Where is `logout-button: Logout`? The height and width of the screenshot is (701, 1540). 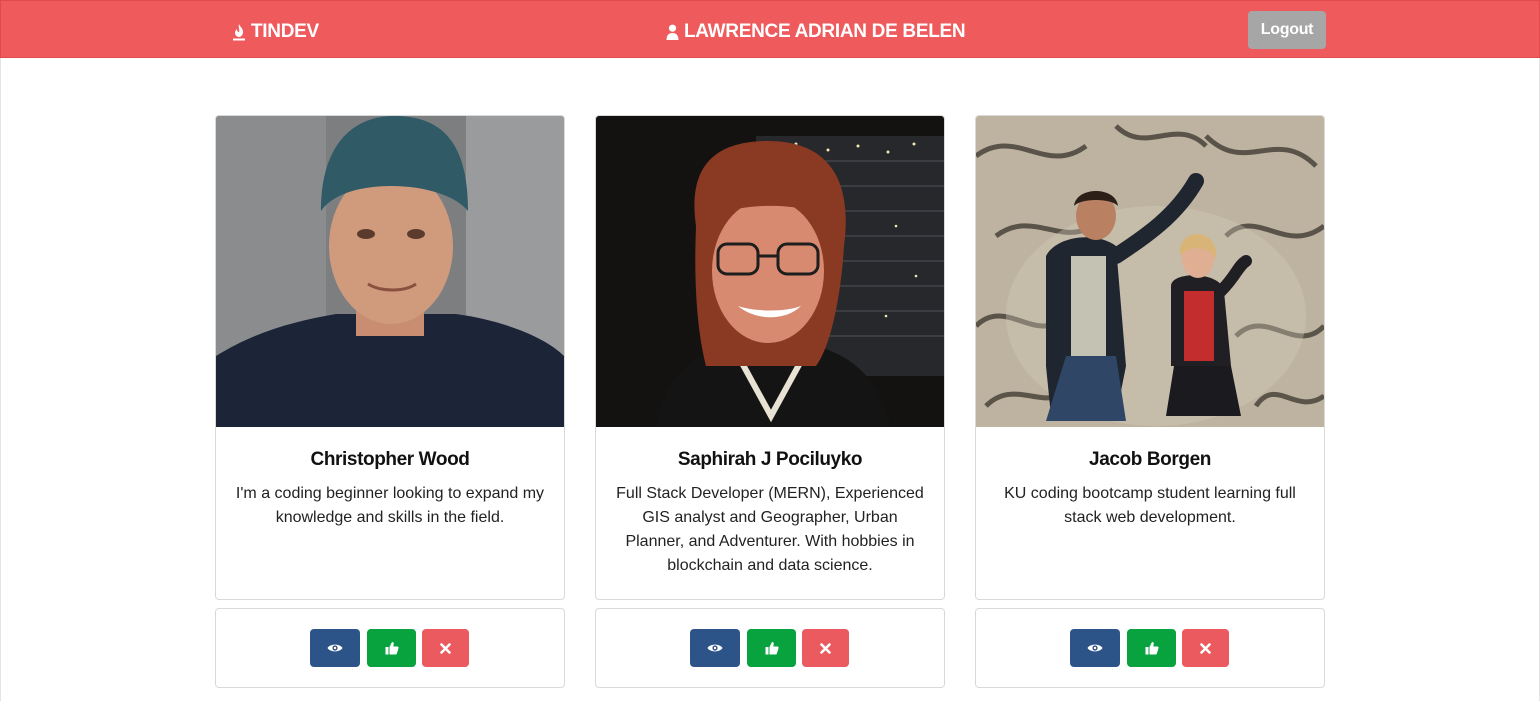
logout-button: Logout is located at coordinates (1287, 30).